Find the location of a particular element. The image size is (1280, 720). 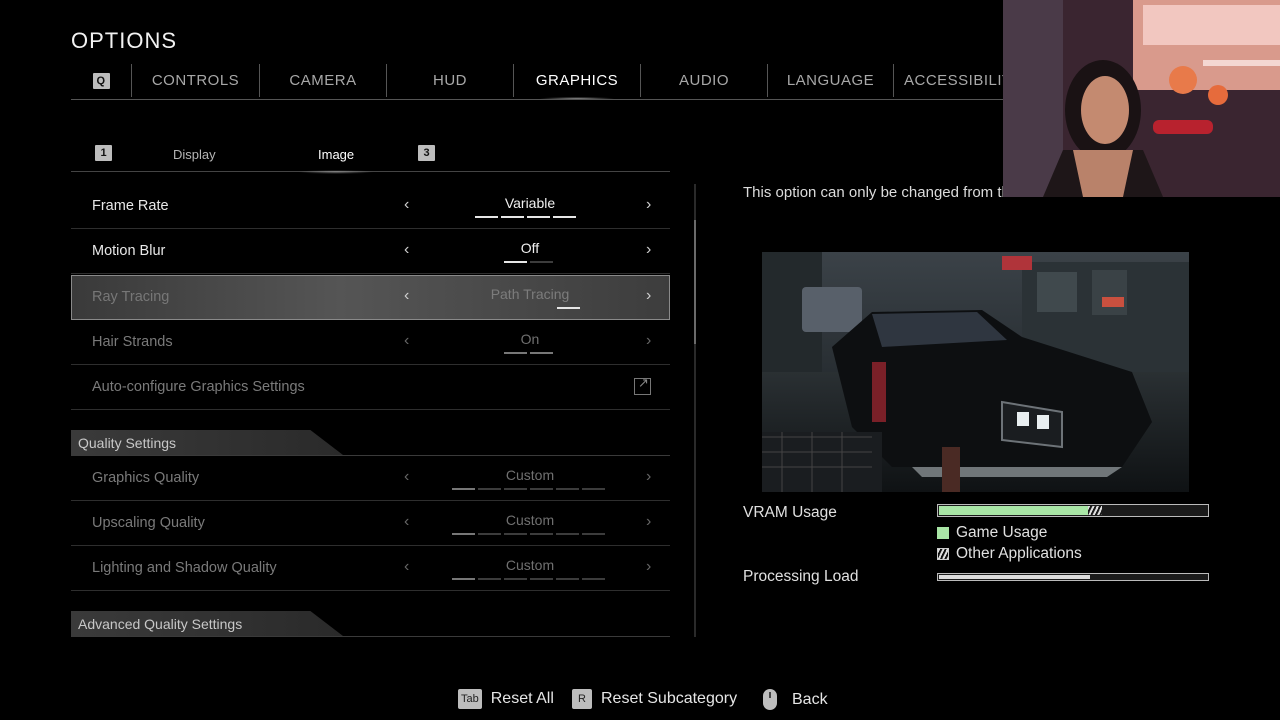

setting-lighting-shadow-quality: Lighting and Shadow Quality ‹ Custom › is located at coordinates (370, 568).